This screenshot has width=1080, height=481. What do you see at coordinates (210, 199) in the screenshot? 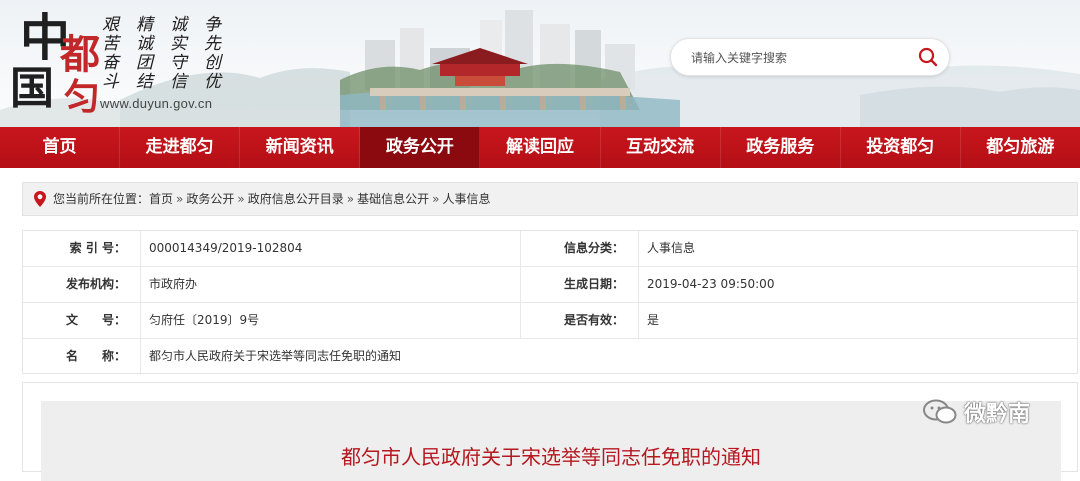
I see `breadcrumb-government-affairs: 政务公开` at bounding box center [210, 199].